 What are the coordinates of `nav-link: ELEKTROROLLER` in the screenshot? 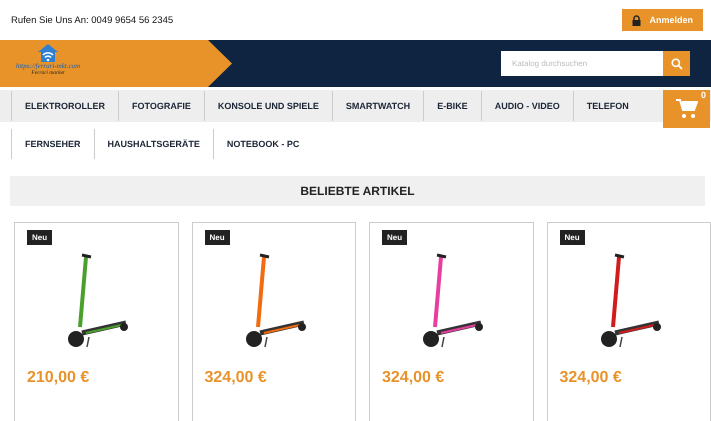 It's located at (64, 106).